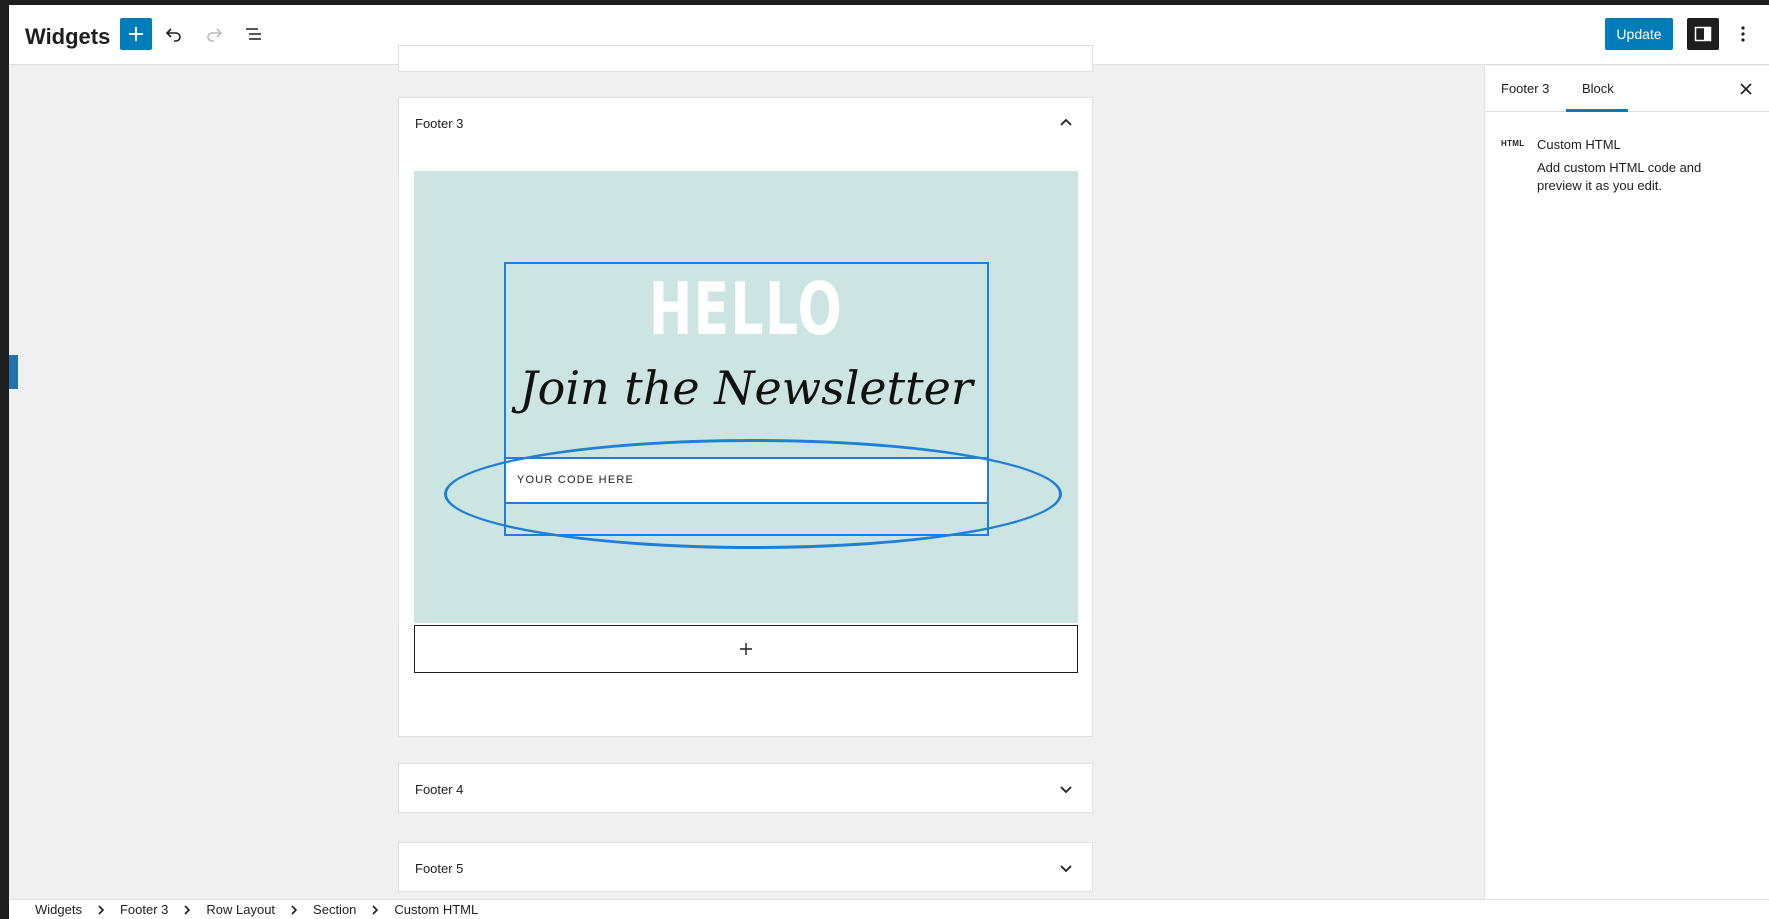  I want to click on highlight-circle-annotation, so click(753, 494).